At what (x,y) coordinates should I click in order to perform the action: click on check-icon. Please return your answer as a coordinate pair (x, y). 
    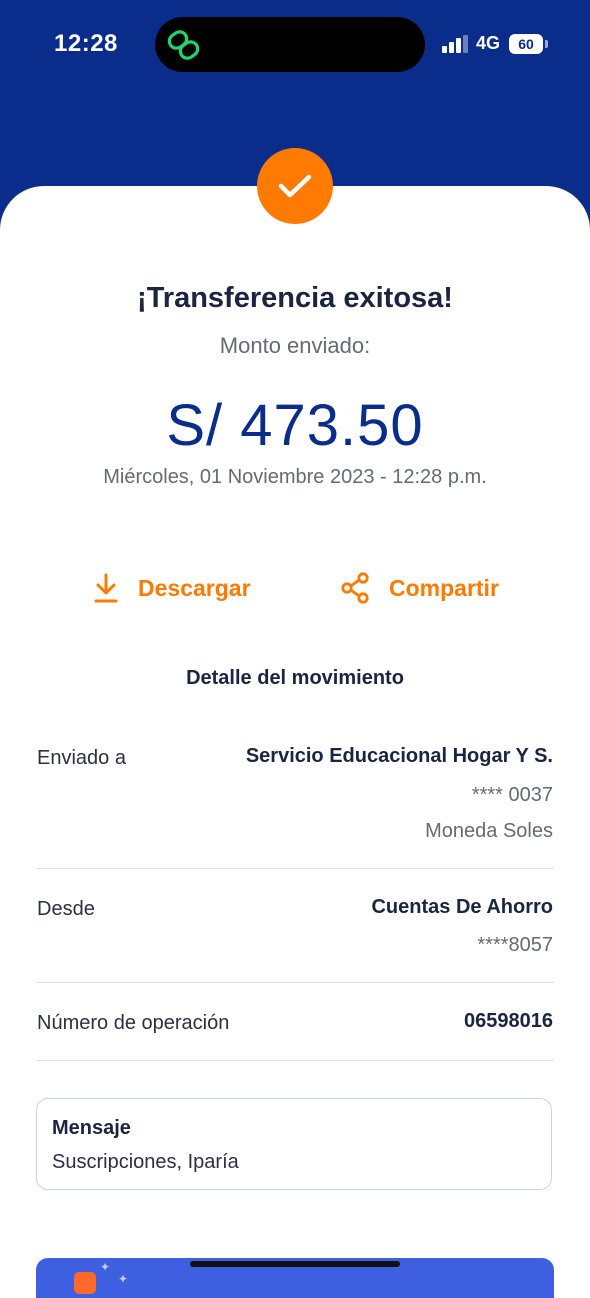
    Looking at the image, I should click on (295, 186).